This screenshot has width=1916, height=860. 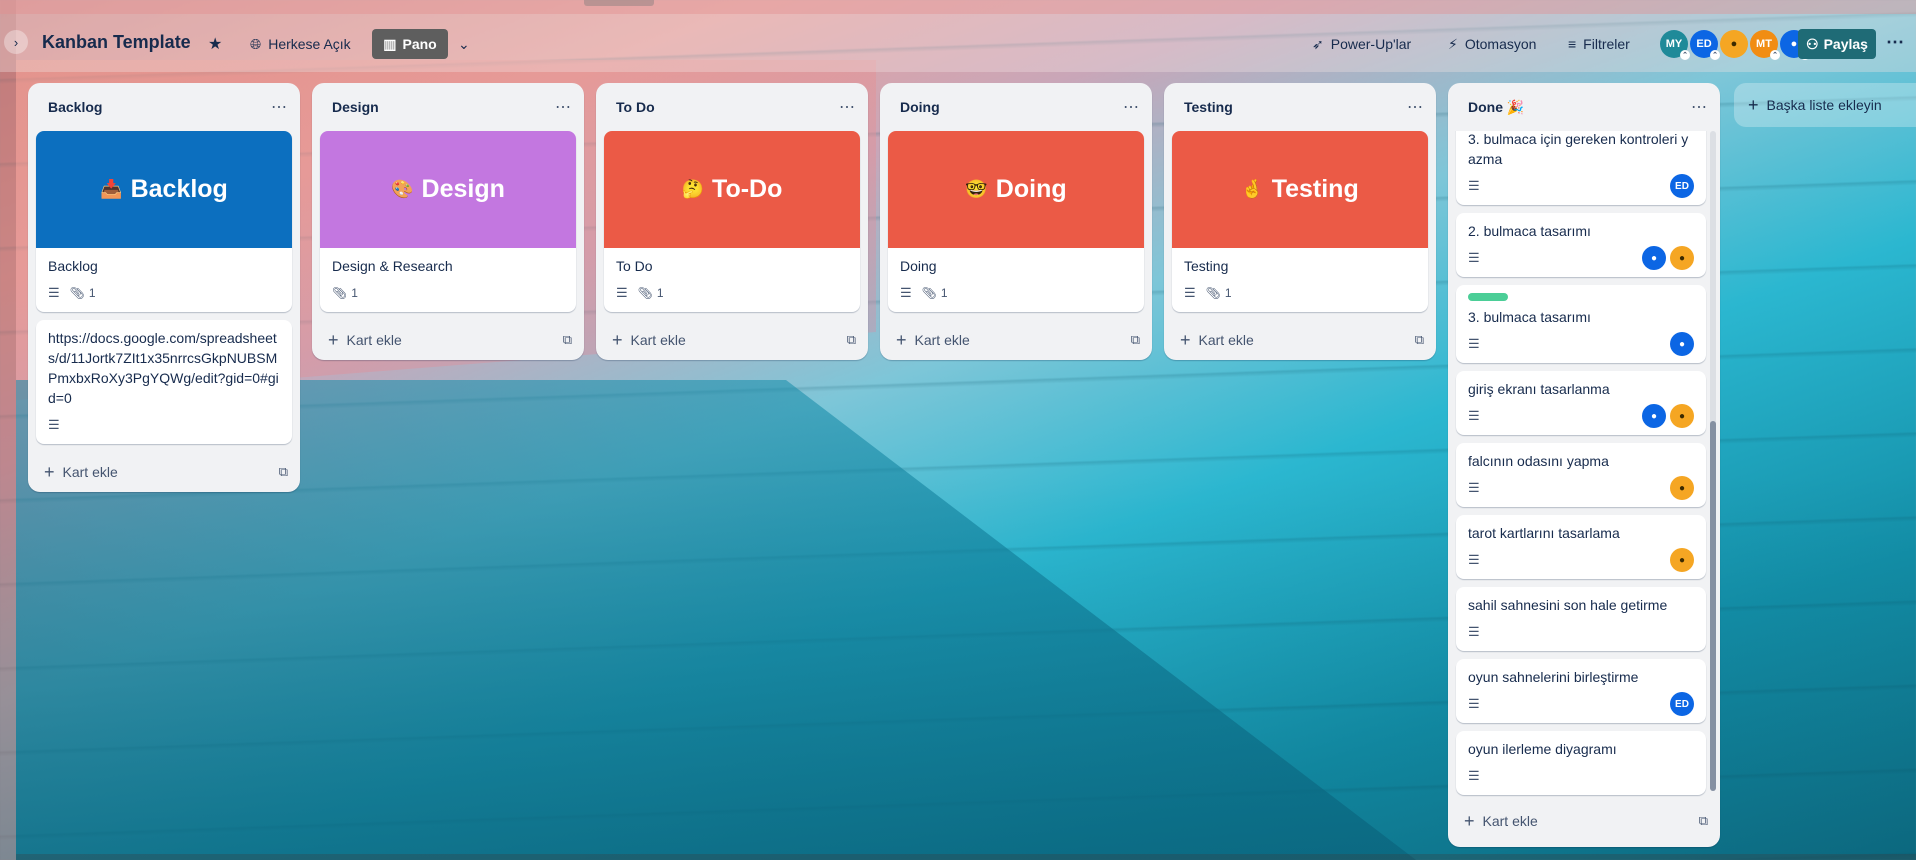 I want to click on visibility-label: Herkese Açık, so click(x=309, y=44).